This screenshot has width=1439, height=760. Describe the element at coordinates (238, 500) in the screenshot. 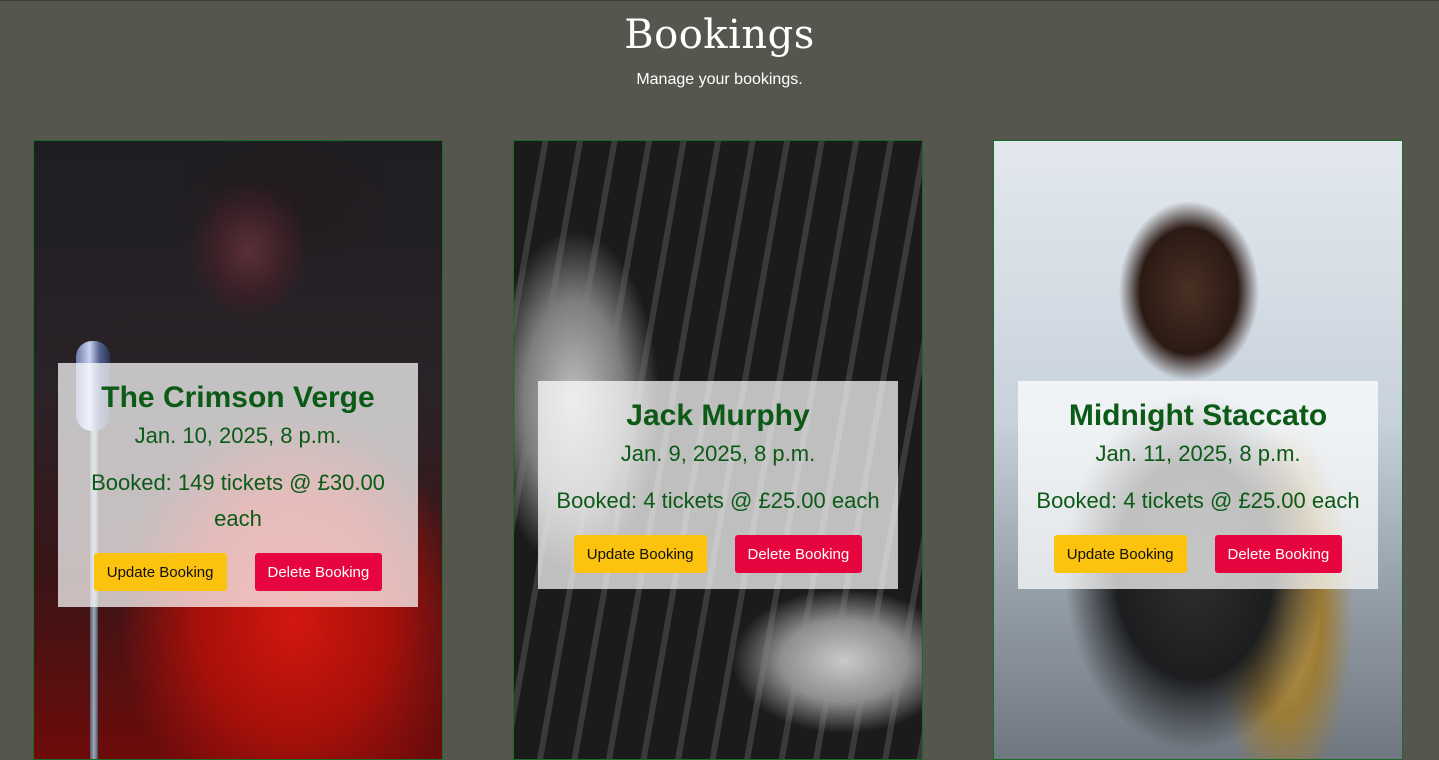

I see `booking-info: Booked: 149 tickets @ £30.00 each` at that location.